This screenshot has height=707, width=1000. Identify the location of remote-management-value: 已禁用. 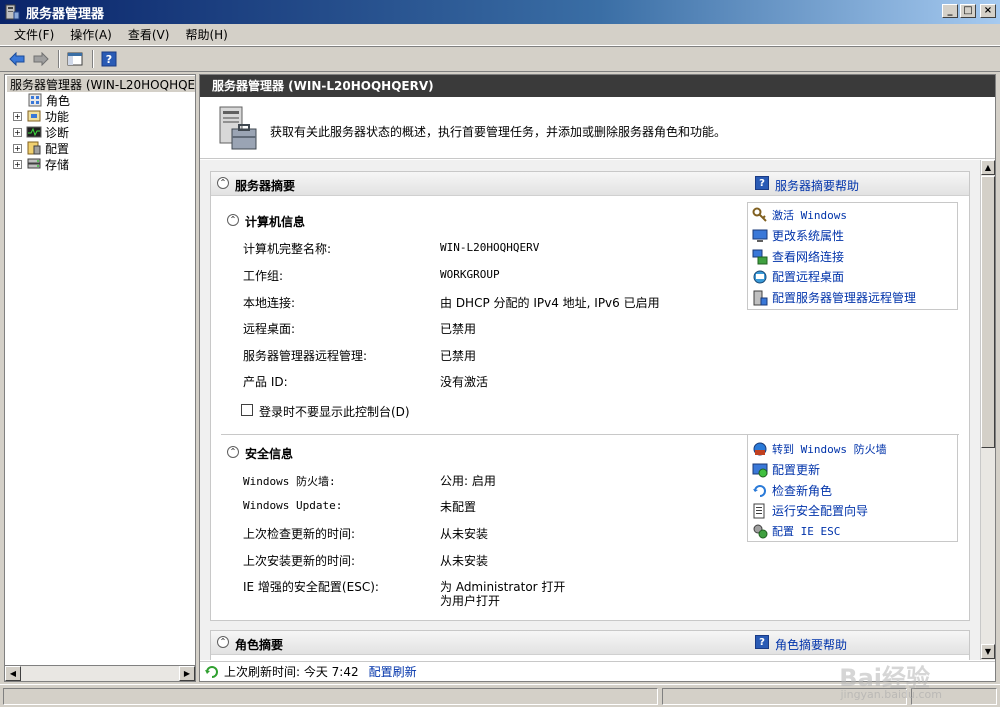
(458, 356).